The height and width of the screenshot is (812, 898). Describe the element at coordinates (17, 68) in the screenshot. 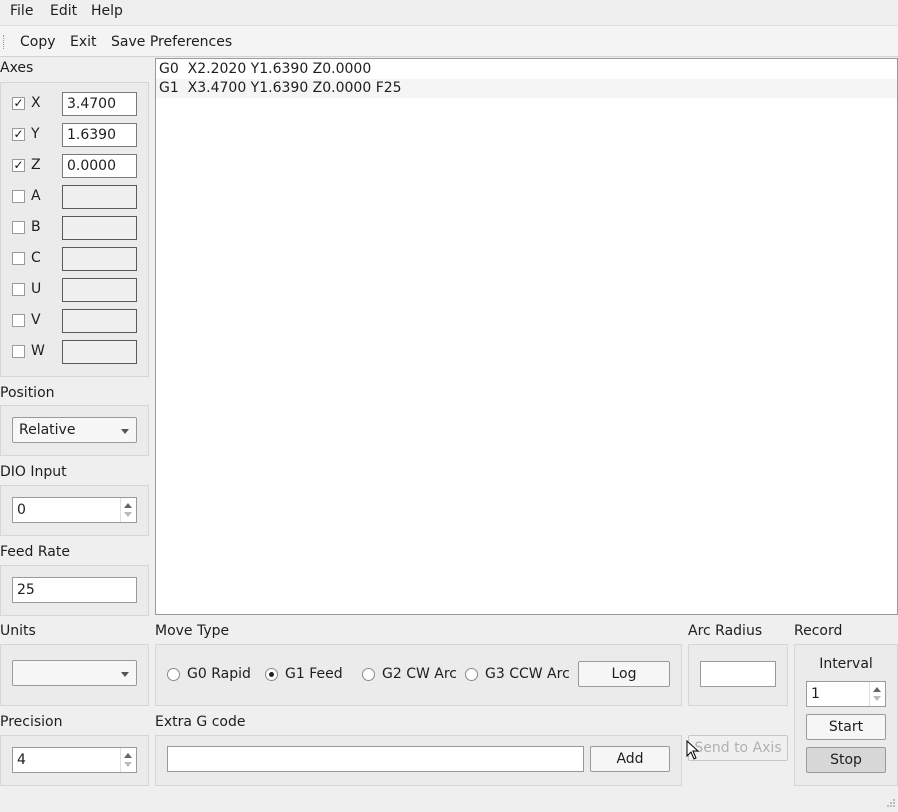

I see `axes-title: Axes` at that location.